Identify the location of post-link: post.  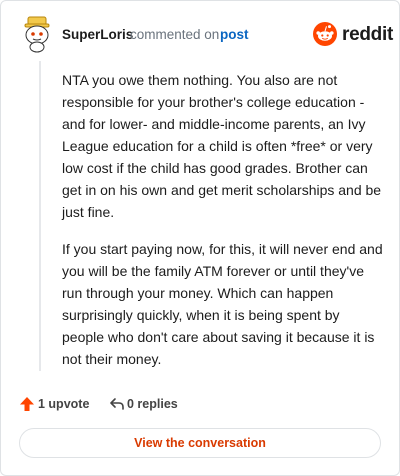
(234, 34).